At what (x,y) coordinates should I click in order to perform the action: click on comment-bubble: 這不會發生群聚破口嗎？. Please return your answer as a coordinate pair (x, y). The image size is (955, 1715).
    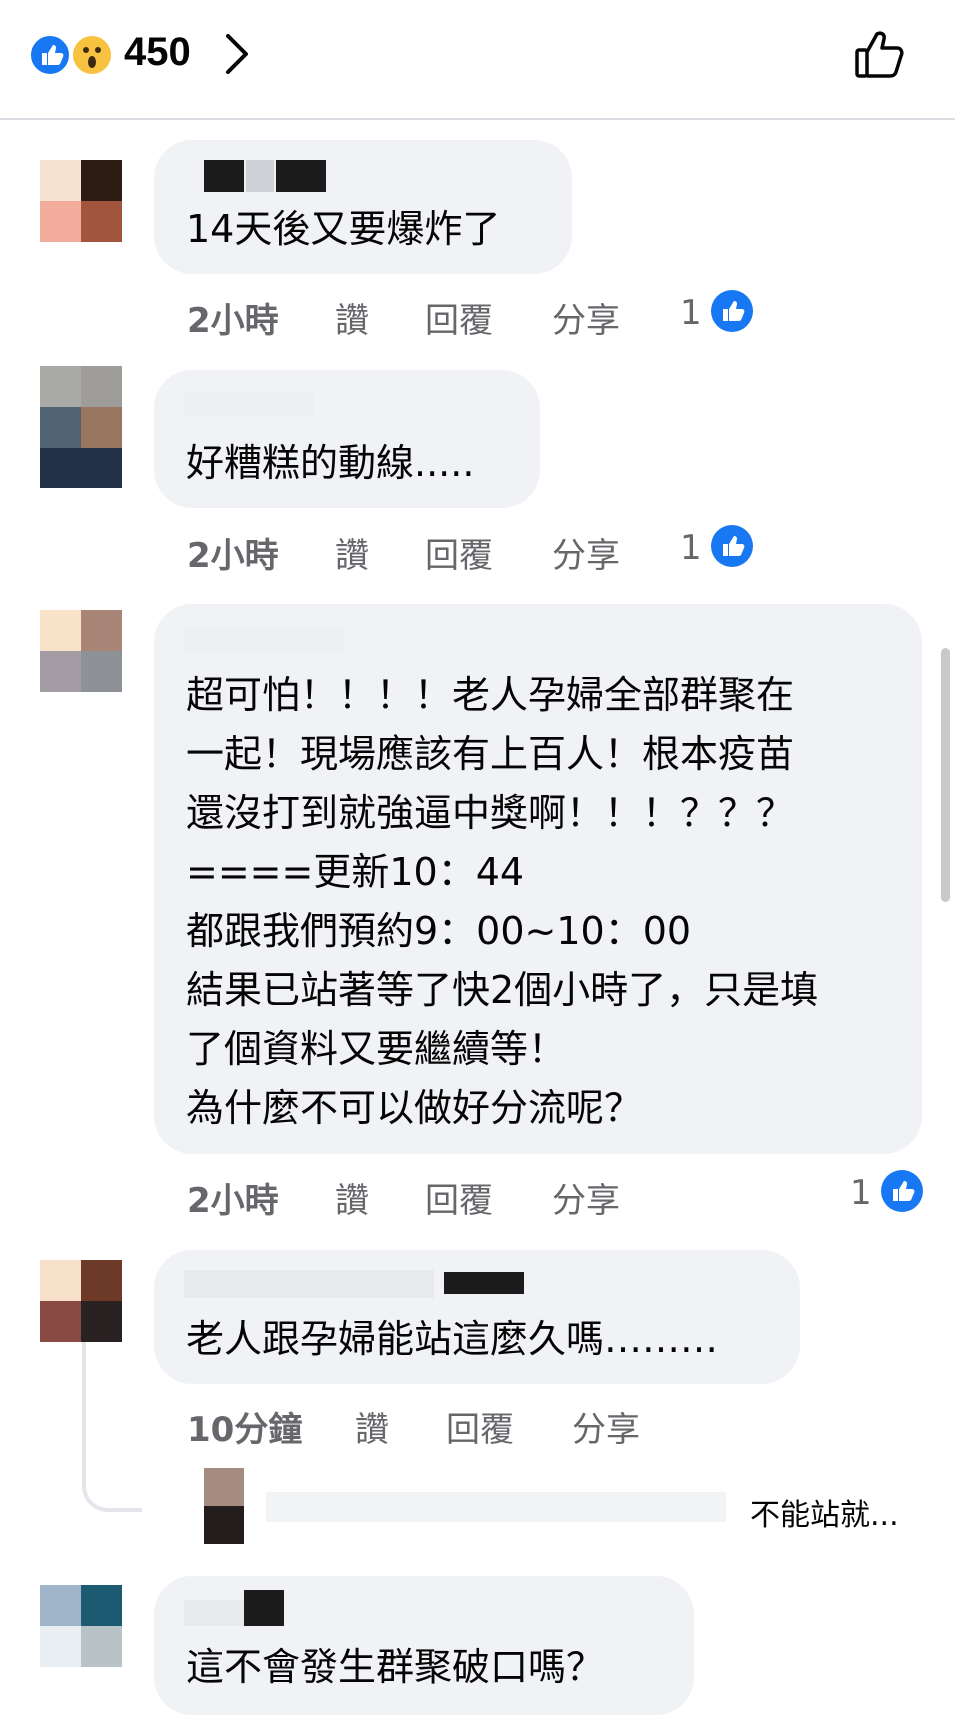
    Looking at the image, I should click on (424, 1645).